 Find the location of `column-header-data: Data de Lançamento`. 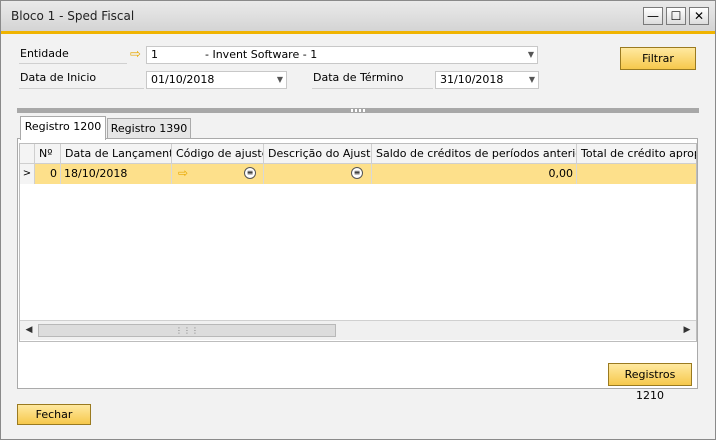

column-header-data: Data de Lançamento is located at coordinates (116, 154).